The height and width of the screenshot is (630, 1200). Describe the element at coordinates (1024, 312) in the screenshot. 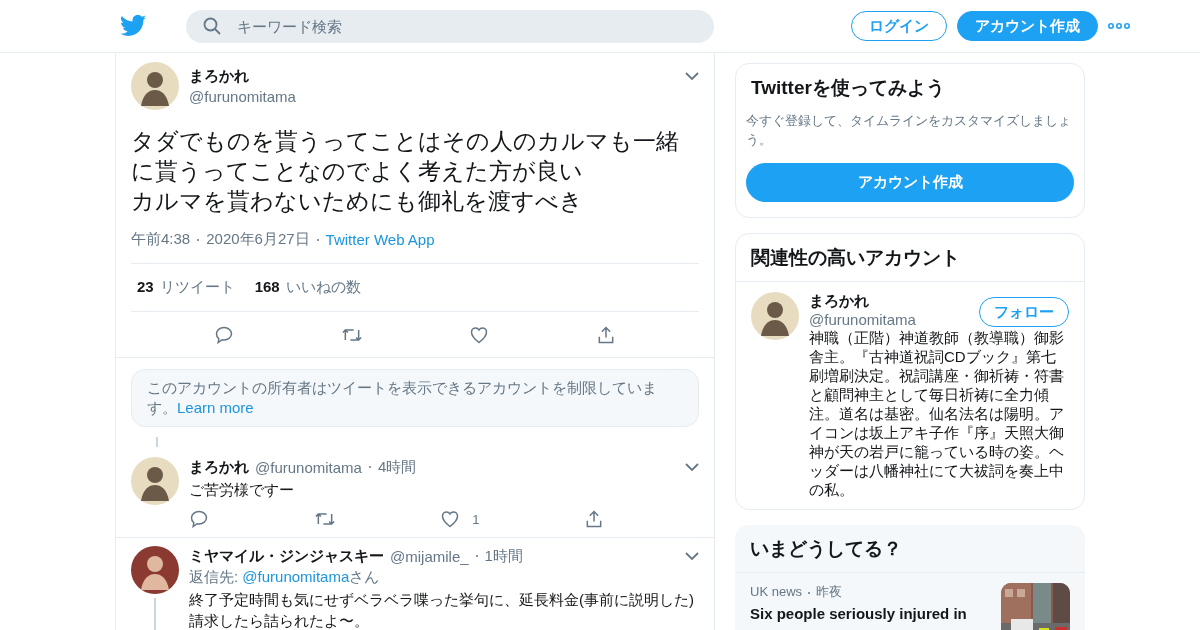

I see `follow-button: フォロー` at that location.